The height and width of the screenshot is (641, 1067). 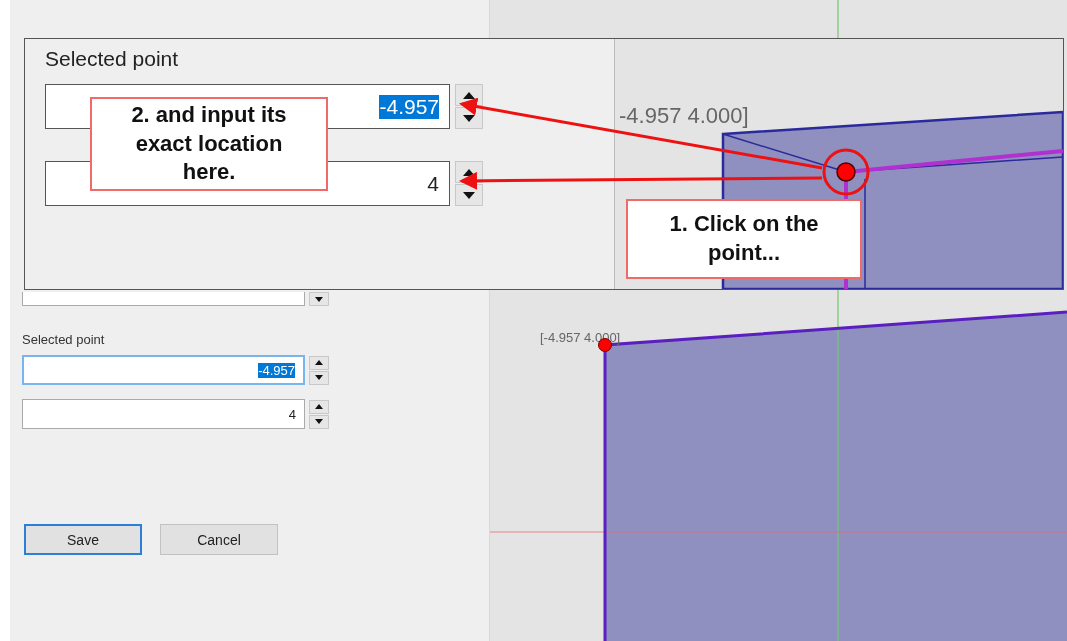 What do you see at coordinates (684, 115) in the screenshot?
I see `coordinate-label: -4.957 4.000]` at bounding box center [684, 115].